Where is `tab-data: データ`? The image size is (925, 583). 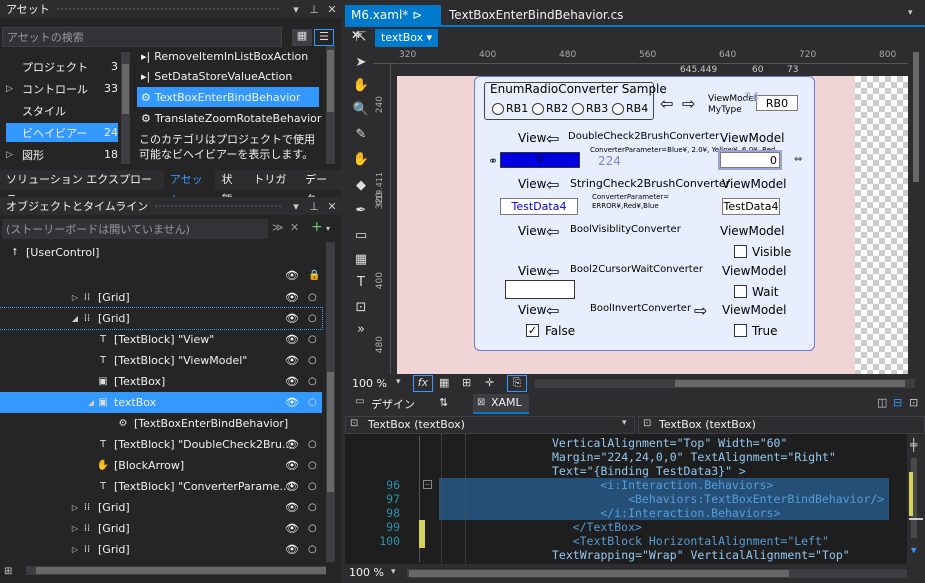 tab-data: データ is located at coordinates (320, 188).